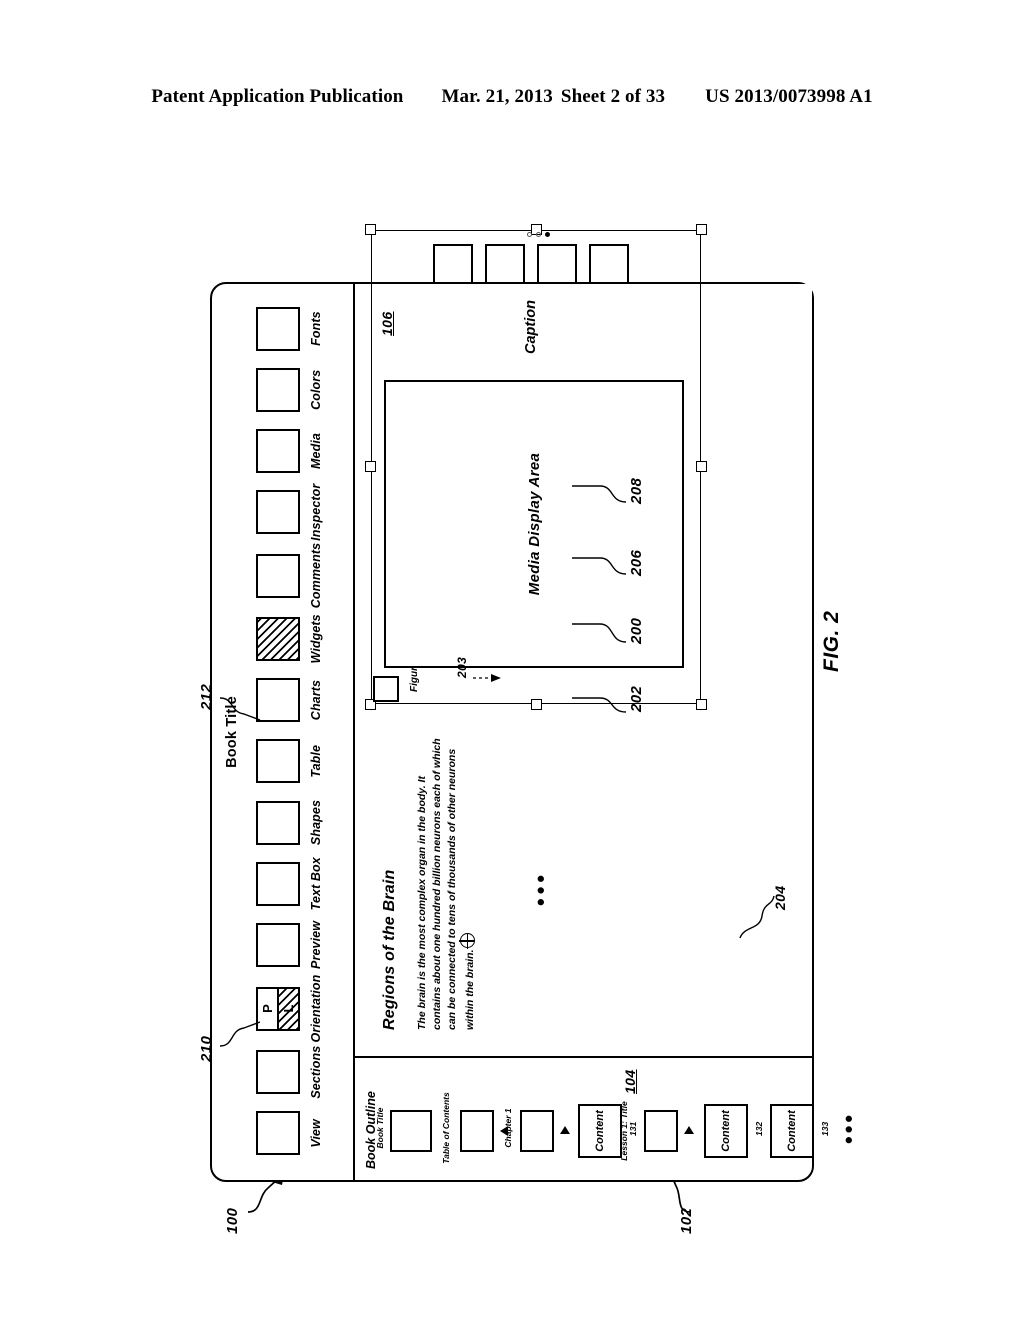 This screenshot has width=1024, height=1320. I want to click on toolbar-button-view, so click(278, 1133).